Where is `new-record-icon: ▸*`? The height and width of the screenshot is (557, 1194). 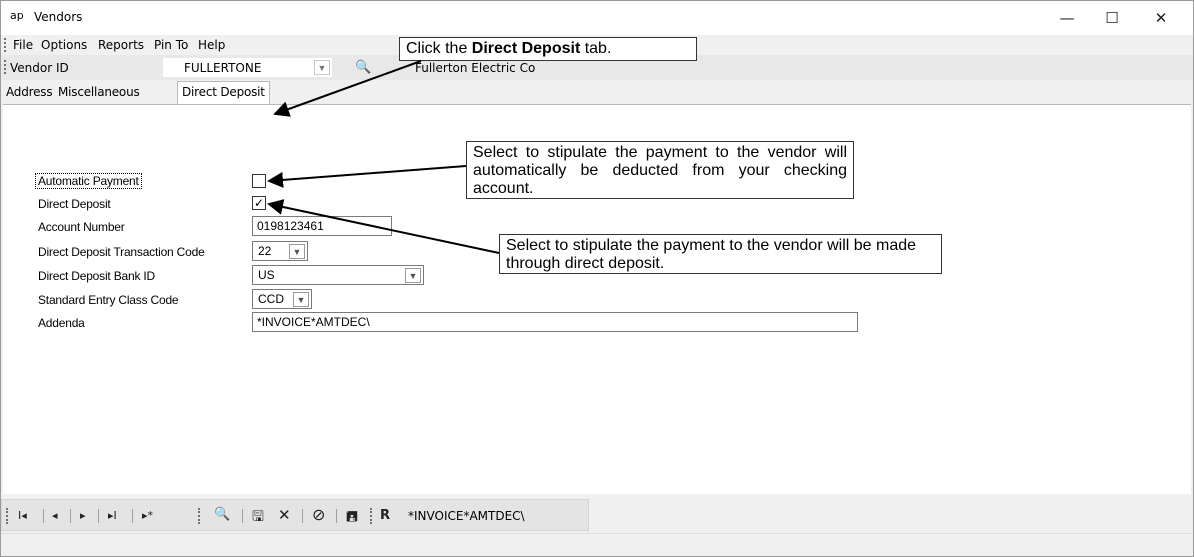 new-record-icon: ▸* is located at coordinates (147, 515).